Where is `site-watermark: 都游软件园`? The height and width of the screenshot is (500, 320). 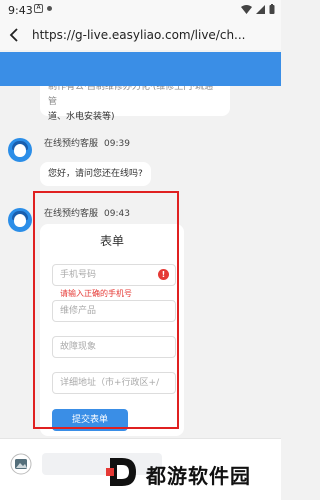
site-watermark: 都游软件园 is located at coordinates (192, 473).